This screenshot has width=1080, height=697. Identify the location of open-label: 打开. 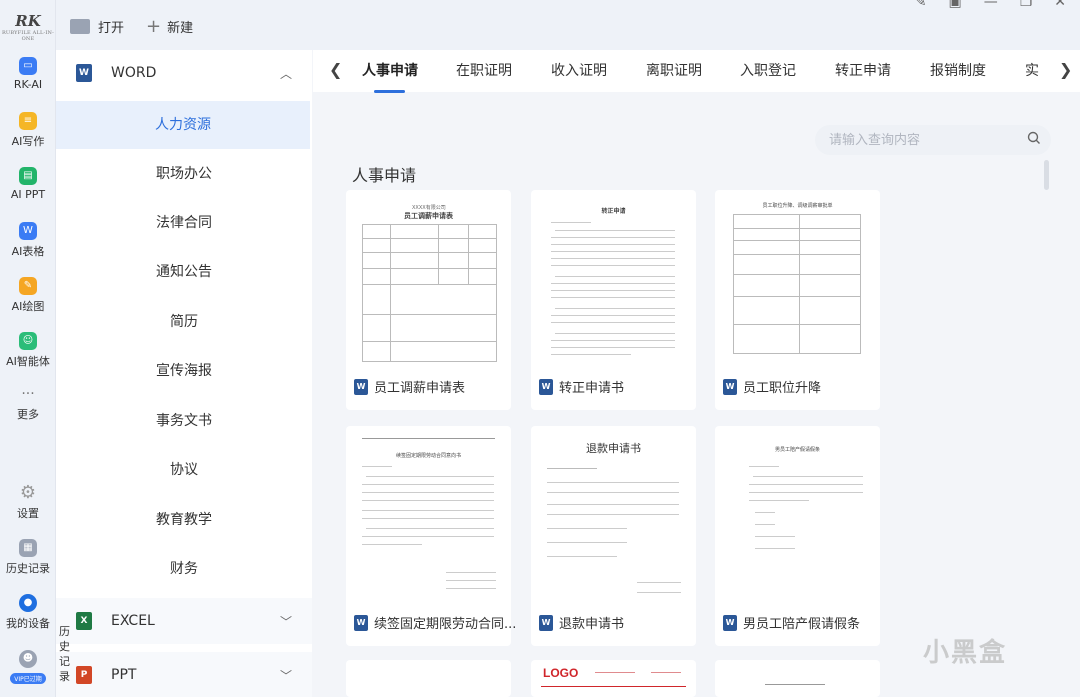
(111, 28).